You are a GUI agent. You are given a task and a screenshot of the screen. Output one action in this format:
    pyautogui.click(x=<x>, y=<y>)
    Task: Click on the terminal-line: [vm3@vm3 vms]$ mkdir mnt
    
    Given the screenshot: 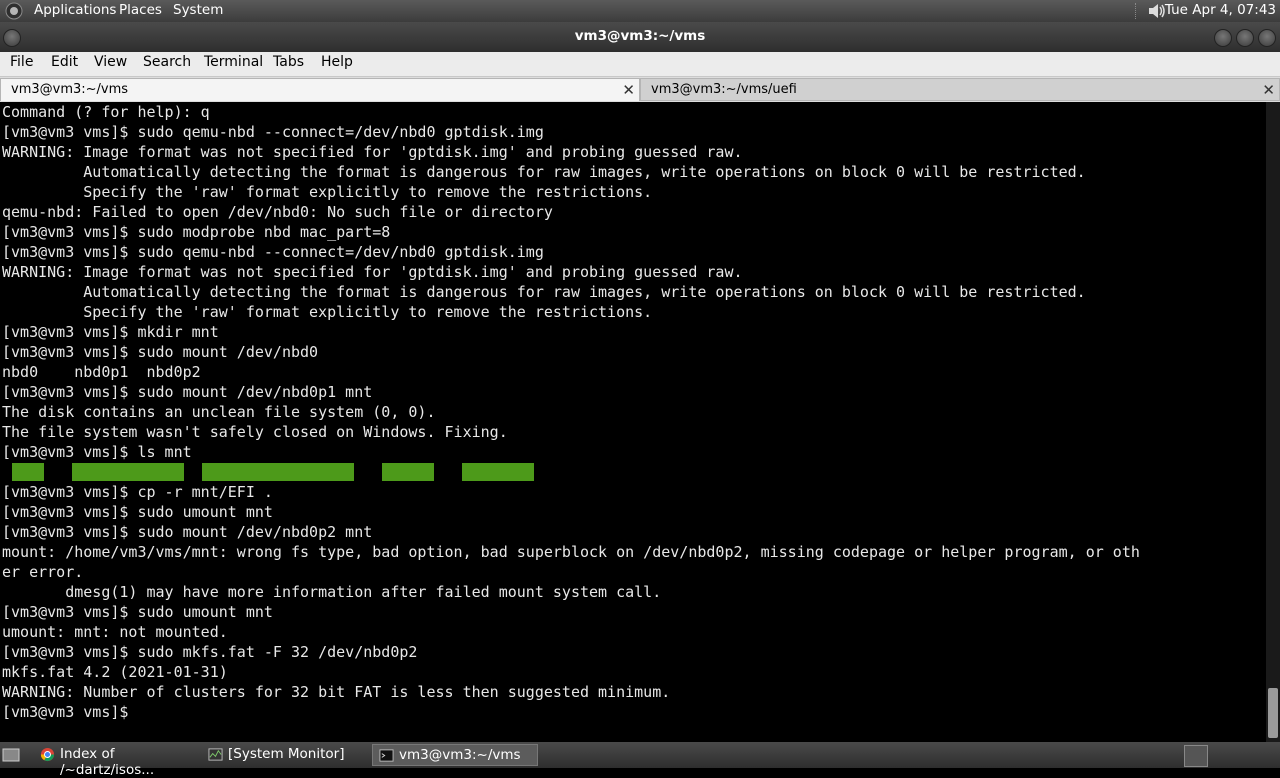 What is the action you would take?
    pyautogui.click(x=110, y=332)
    